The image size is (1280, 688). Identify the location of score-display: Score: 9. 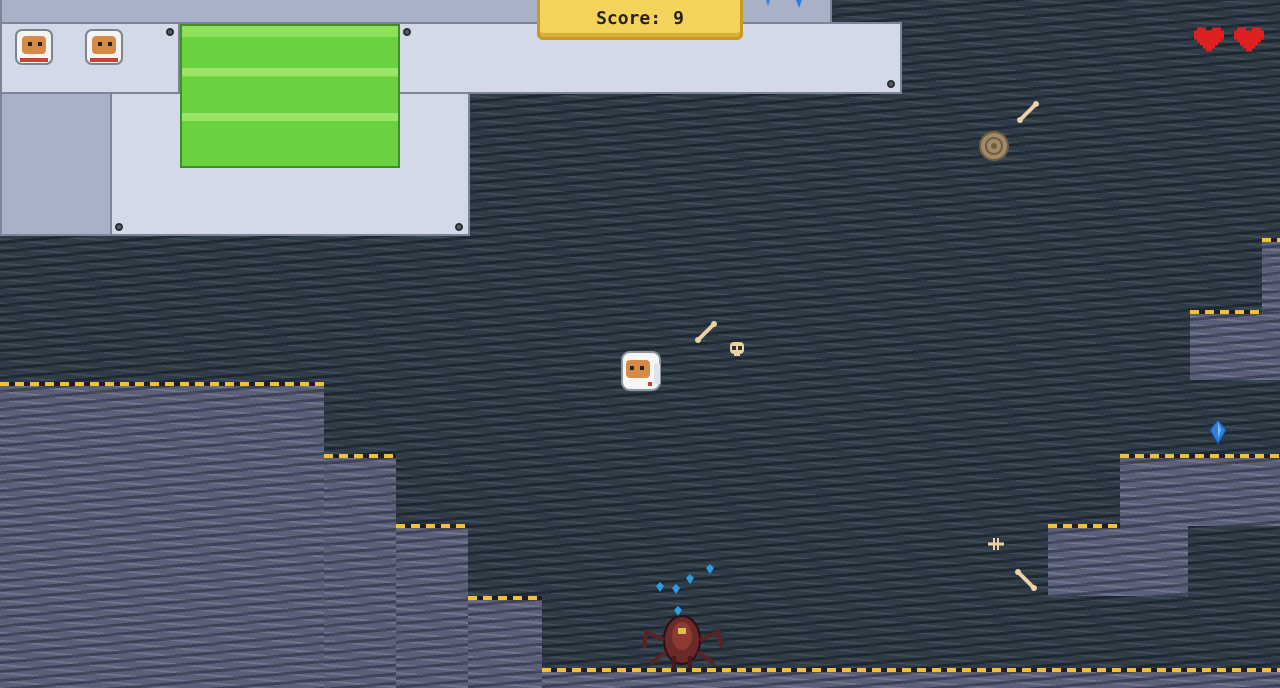
(640, 20).